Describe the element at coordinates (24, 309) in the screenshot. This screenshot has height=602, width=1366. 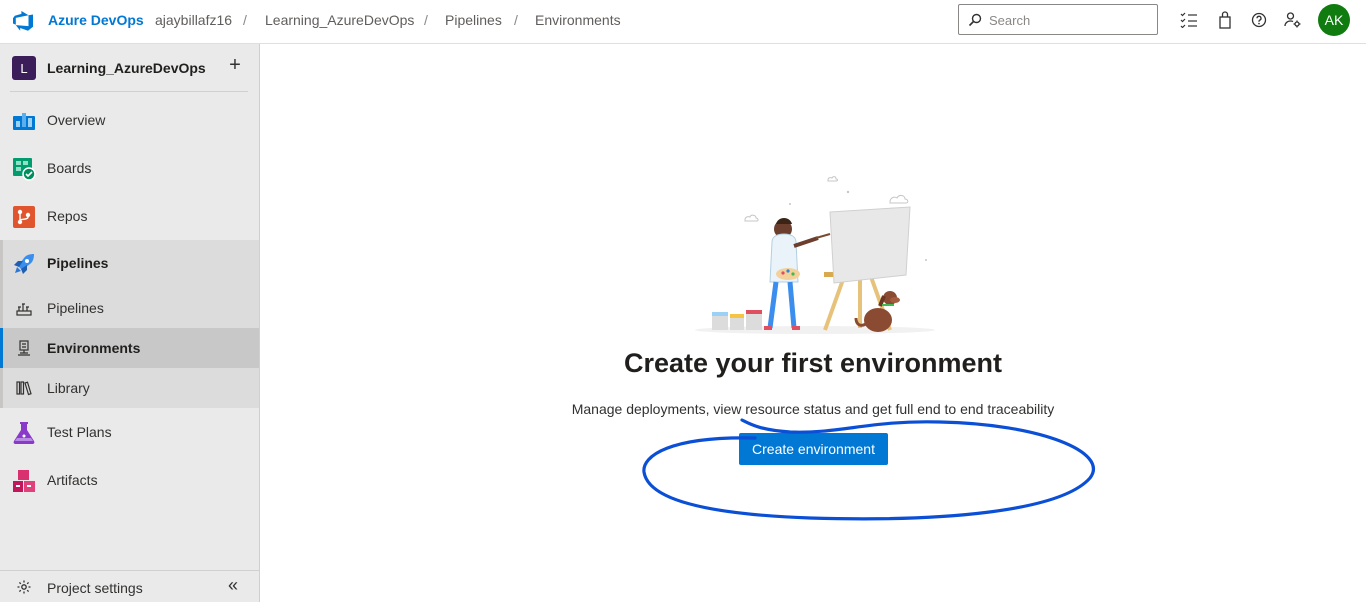
I see `pipelines-sub-icon` at that location.